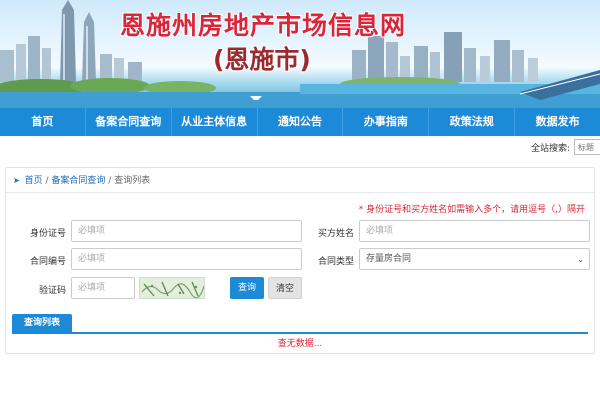  I want to click on breadcrumb-current: 查询列表, so click(132, 181).